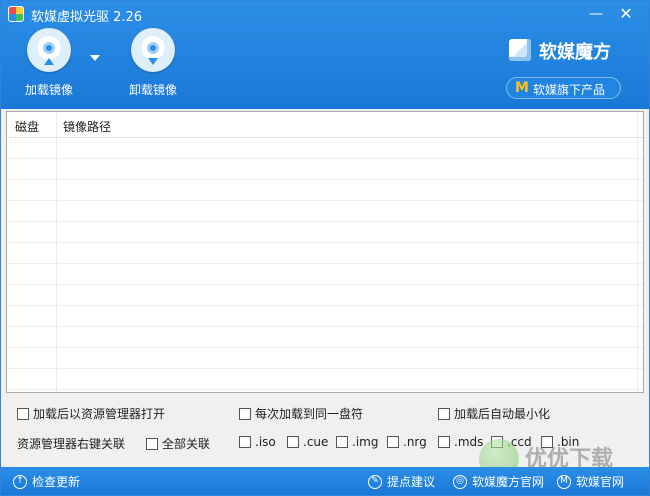  What do you see at coordinates (407, 442) in the screenshot?
I see `ext-nrg-checkbox: .nrg` at bounding box center [407, 442].